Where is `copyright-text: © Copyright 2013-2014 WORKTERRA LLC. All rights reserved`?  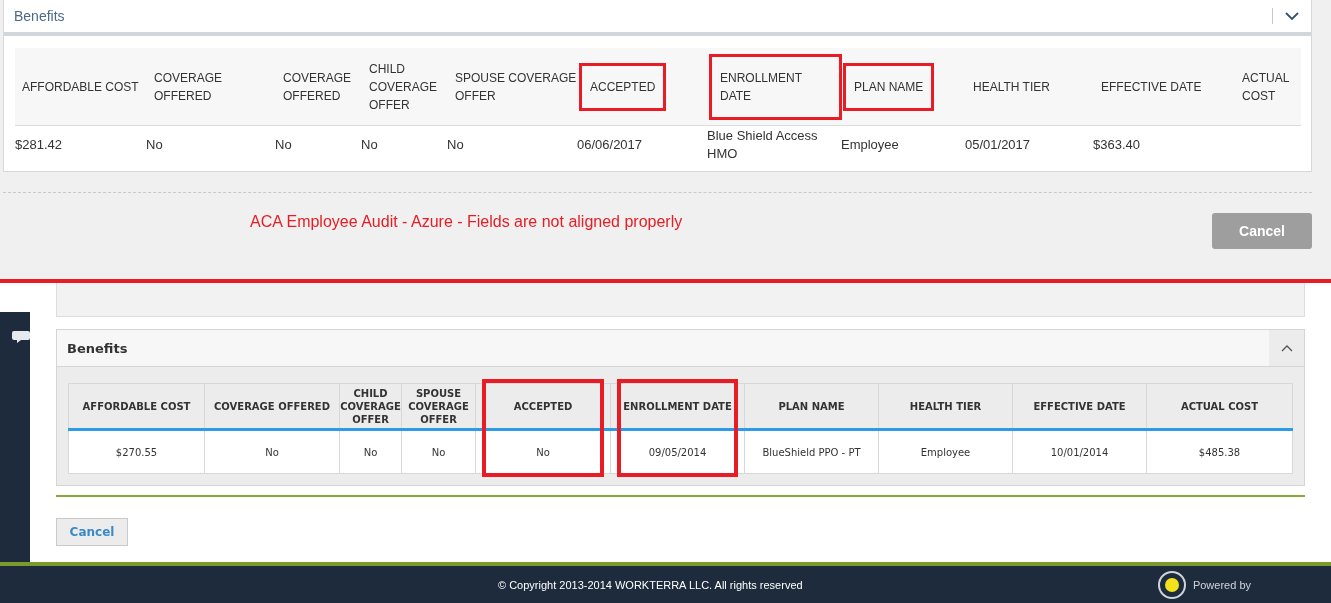 copyright-text: © Copyright 2013-2014 WORKTERRA LLC. All rights reserved is located at coordinates (651, 584).